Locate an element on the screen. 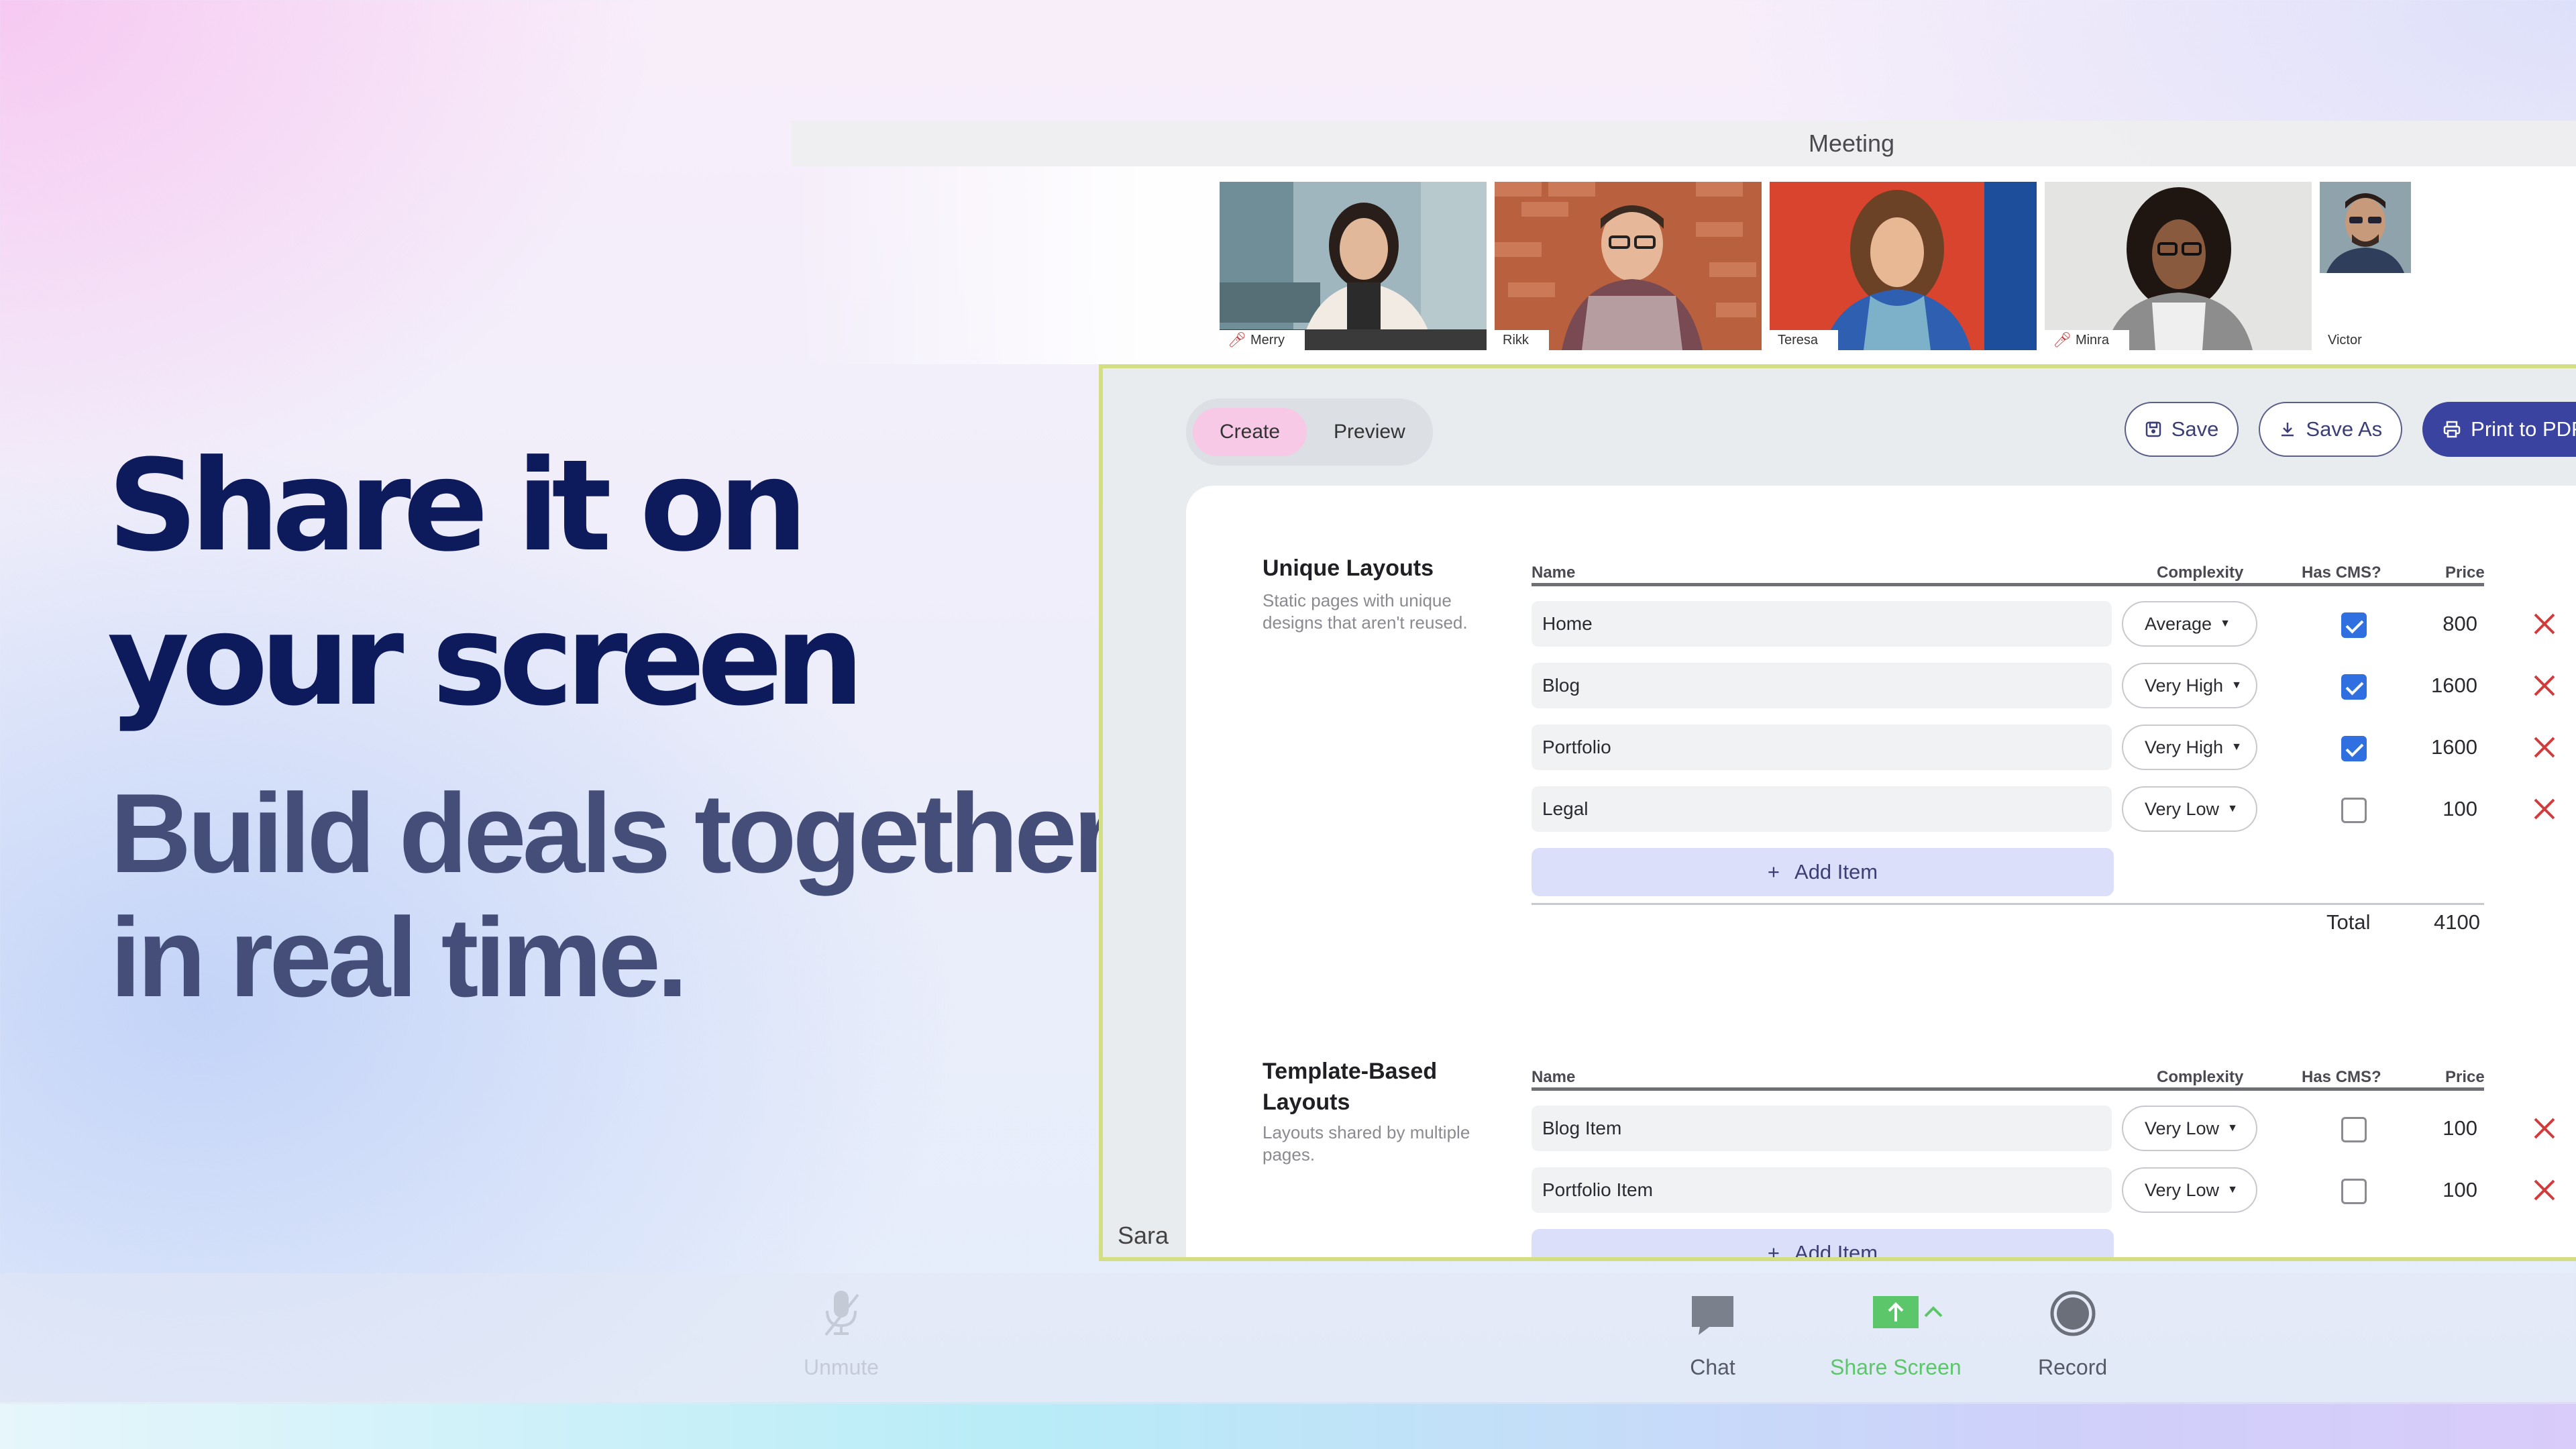 The image size is (2576, 1449). chevron-up-icon is located at coordinates (1933, 1311).